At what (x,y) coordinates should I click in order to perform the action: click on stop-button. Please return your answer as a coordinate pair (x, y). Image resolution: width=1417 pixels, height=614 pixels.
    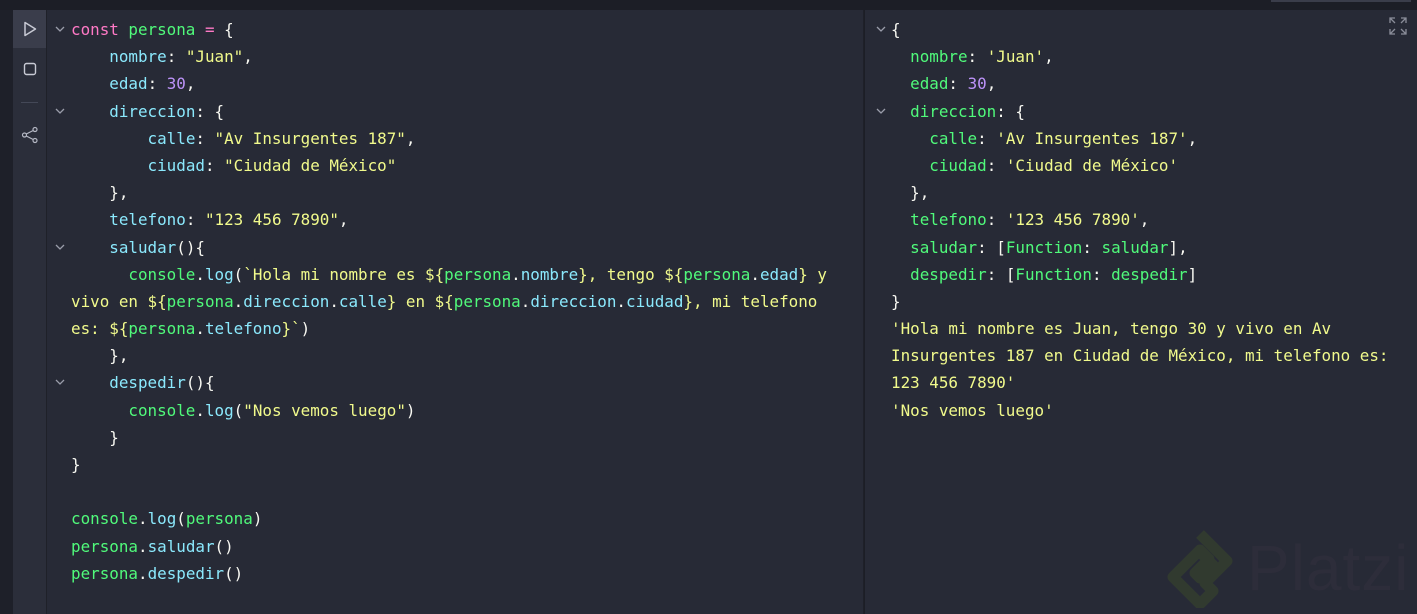
    Looking at the image, I should click on (29, 69).